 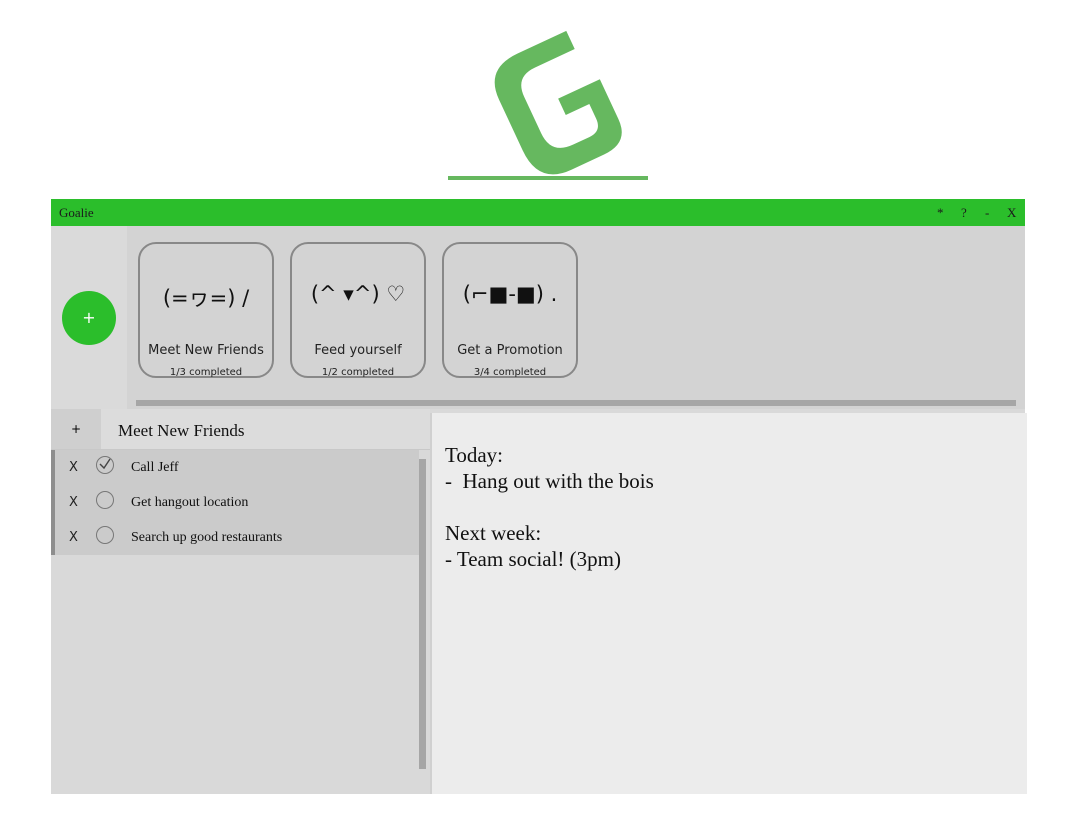 I want to click on goal-card-feed-yourself: (^ ▾^) ♡ Feed yourself 1/2 completed, so click(x=358, y=310).